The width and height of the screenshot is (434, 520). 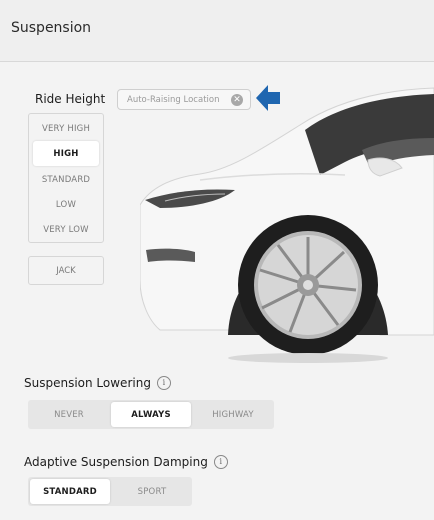 I want to click on suspension-lowering-option-never: NEVER, so click(x=69, y=414).